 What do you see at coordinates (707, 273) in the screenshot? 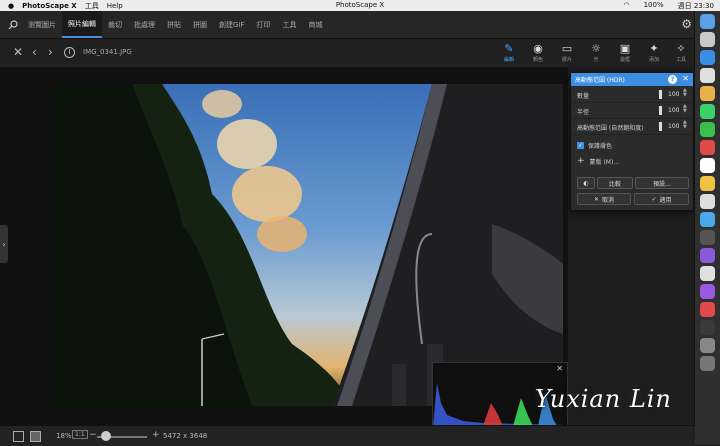
I see `chrome-icon` at bounding box center [707, 273].